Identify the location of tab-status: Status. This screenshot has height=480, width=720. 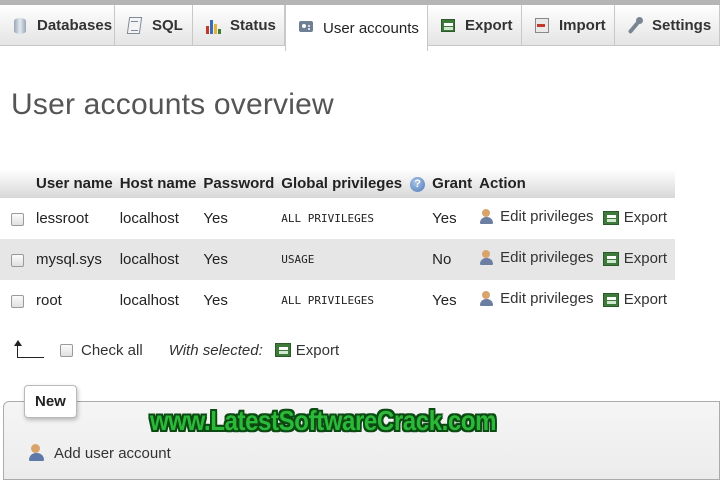
(239, 25).